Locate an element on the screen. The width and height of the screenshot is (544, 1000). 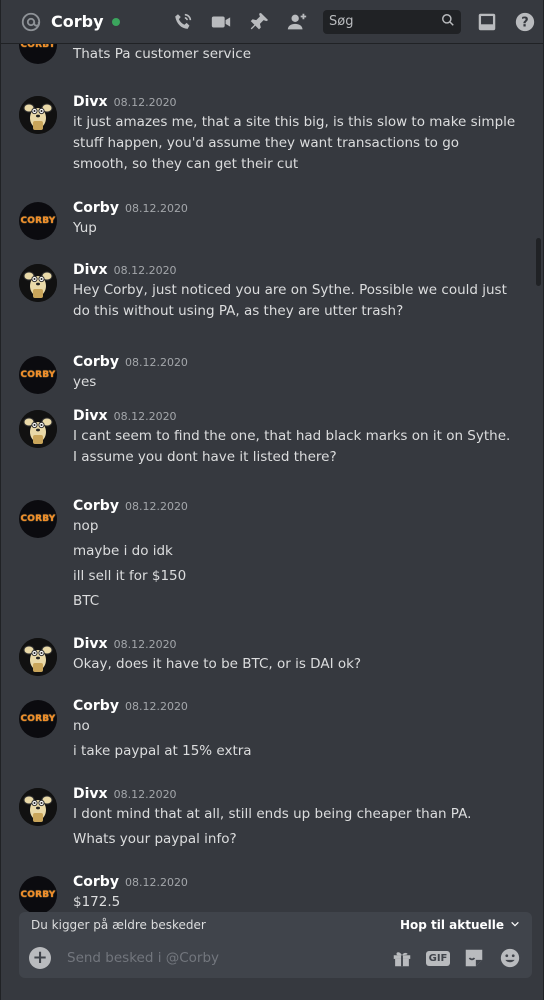
help-icon: ? is located at coordinates (525, 22).